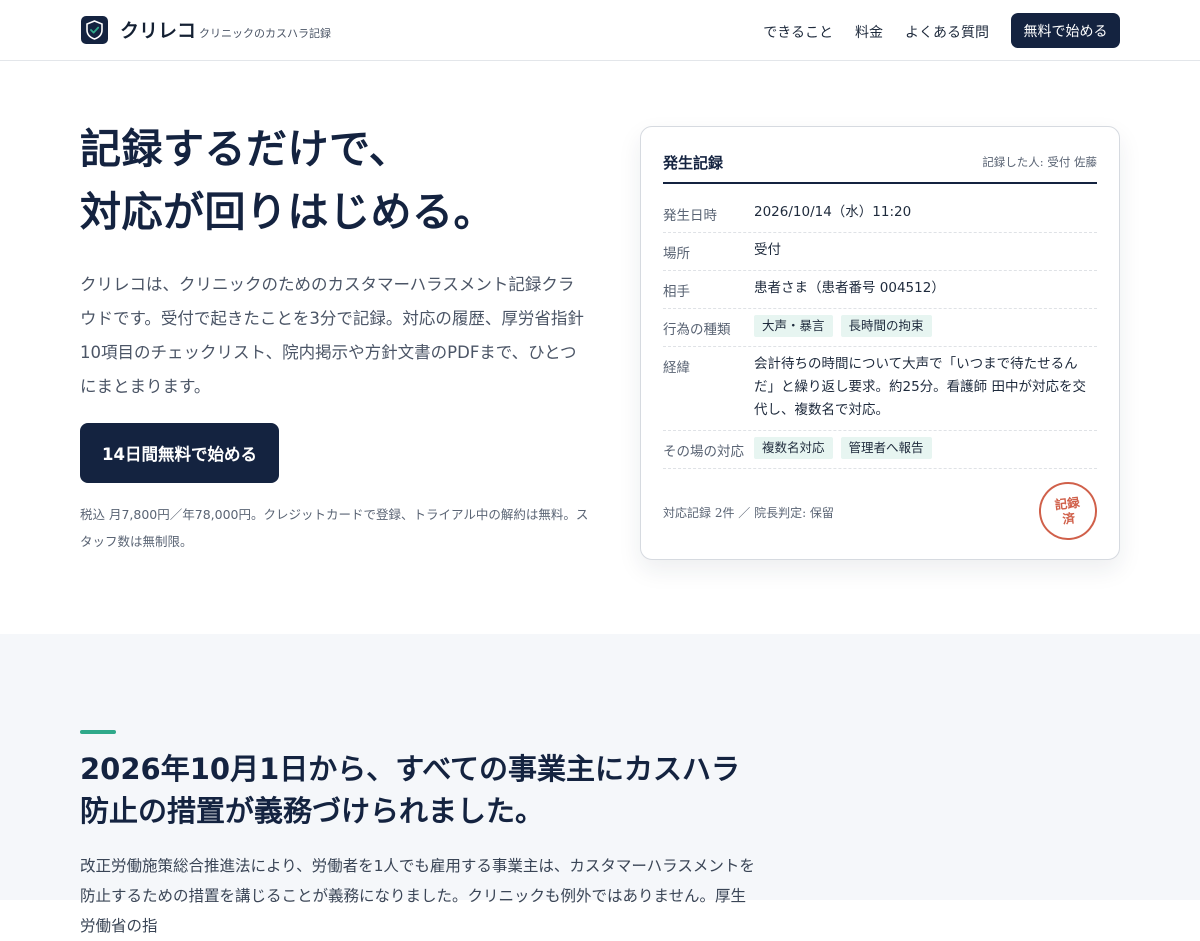 The image size is (1200, 941). I want to click on site-header: クリレコ クリニックのカスハラ記録 できること 料金 よくある質問 無料で始める, so click(600, 30).